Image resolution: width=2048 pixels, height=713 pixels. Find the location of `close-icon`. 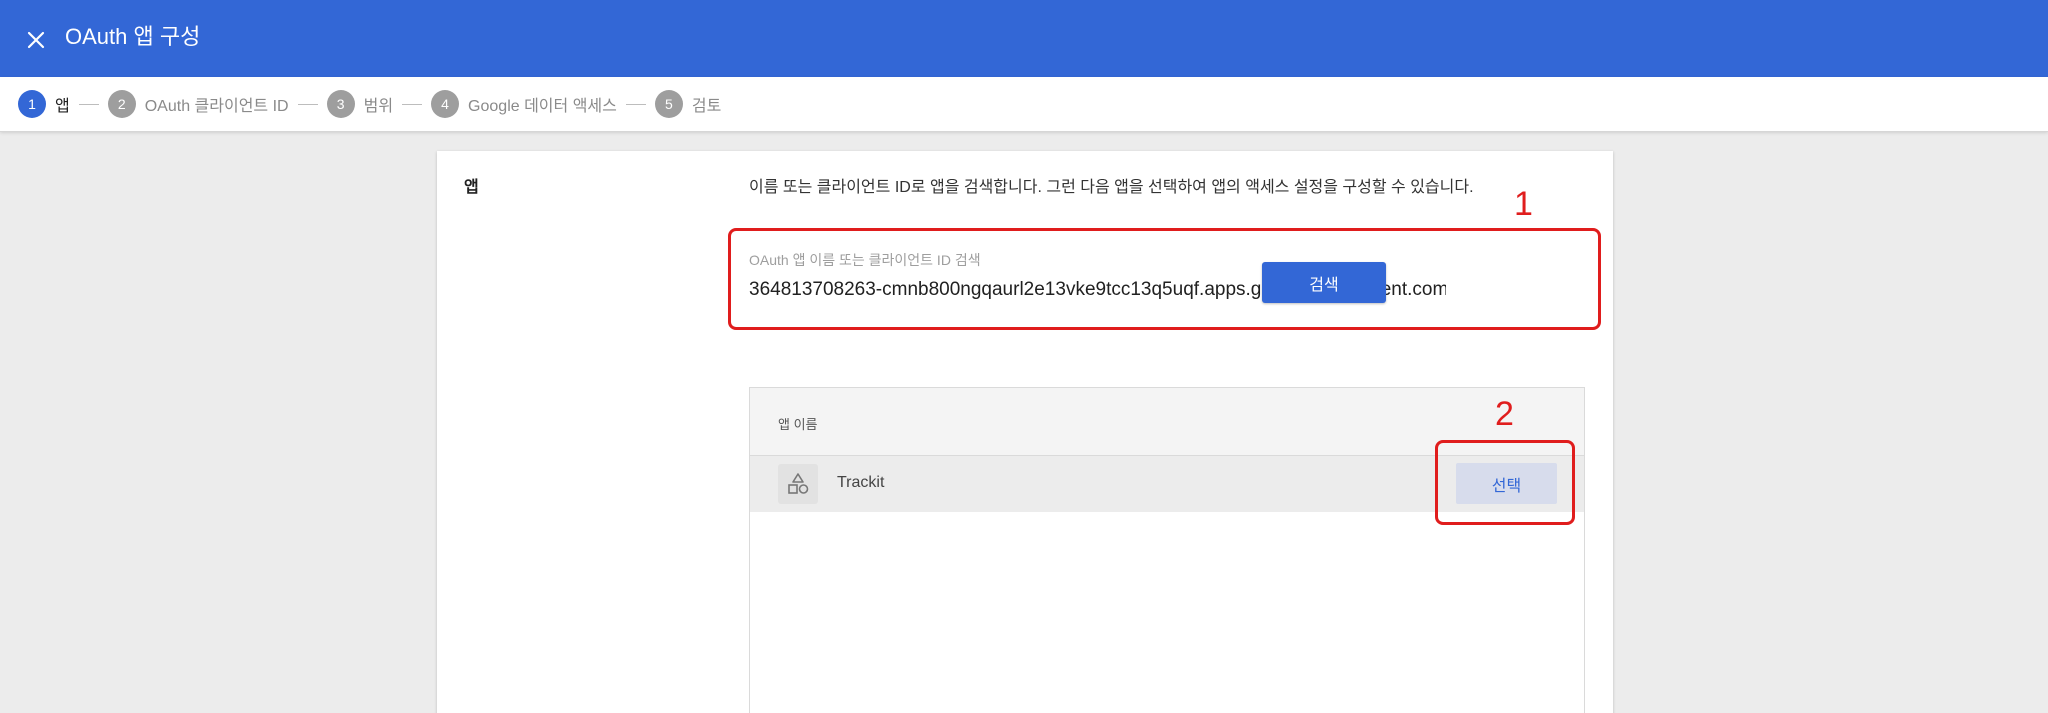

close-icon is located at coordinates (36, 40).